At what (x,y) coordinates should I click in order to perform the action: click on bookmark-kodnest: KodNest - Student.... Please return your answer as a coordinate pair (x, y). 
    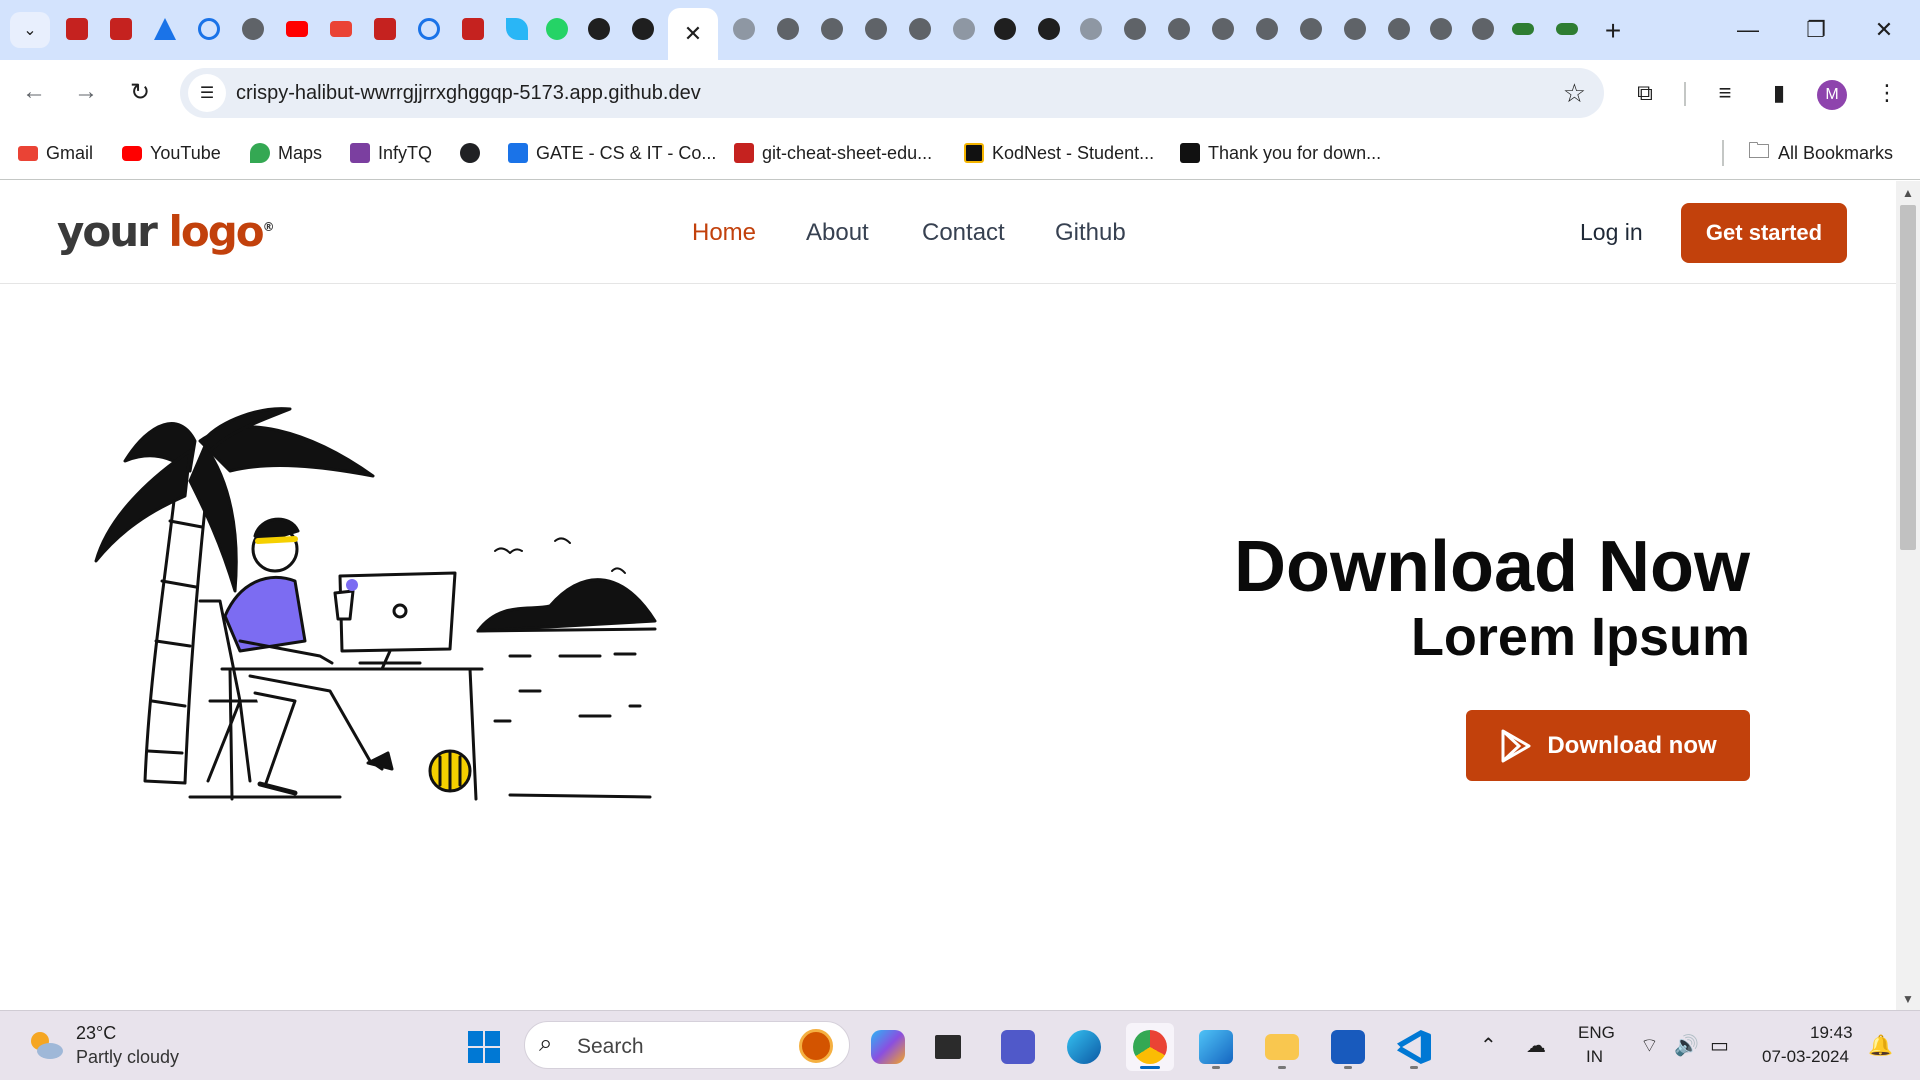
    Looking at the image, I should click on (1059, 153).